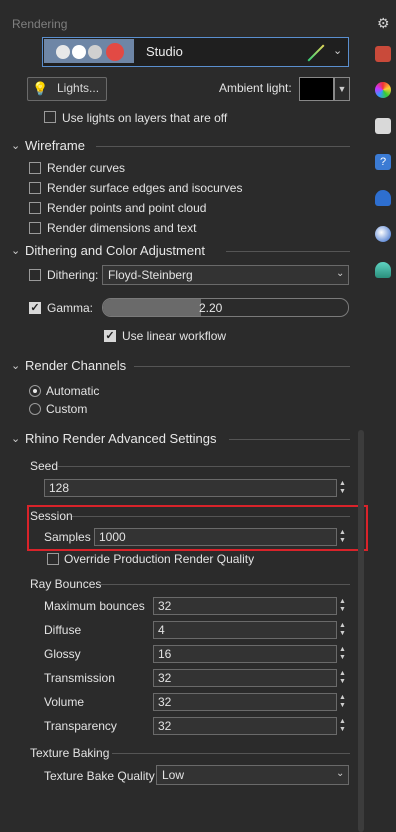  Describe the element at coordinates (40, 88) in the screenshot. I see `light-bulb-icon: 💡` at that location.